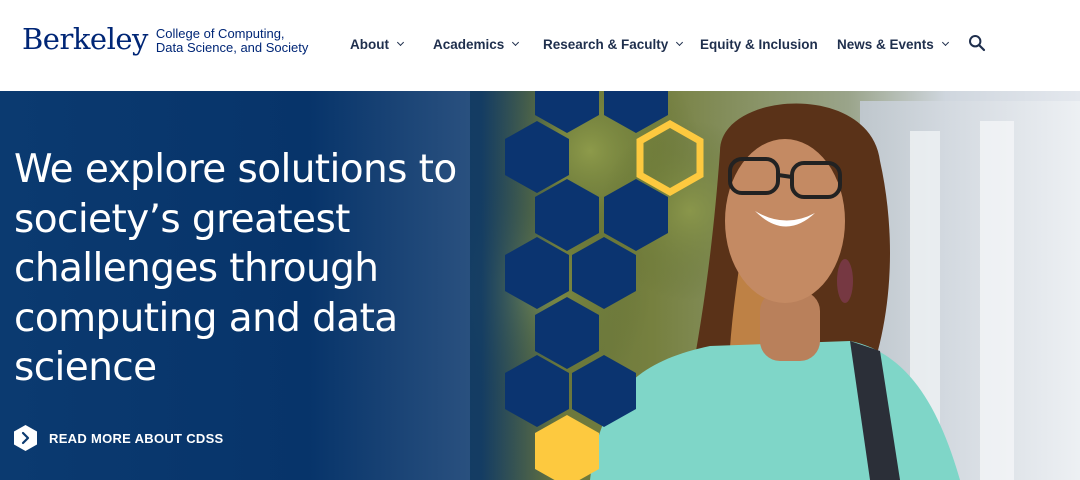 This screenshot has width=1080, height=480. What do you see at coordinates (232, 47) in the screenshot?
I see `logo-subtitle-line2: Data Science, and Society` at bounding box center [232, 47].